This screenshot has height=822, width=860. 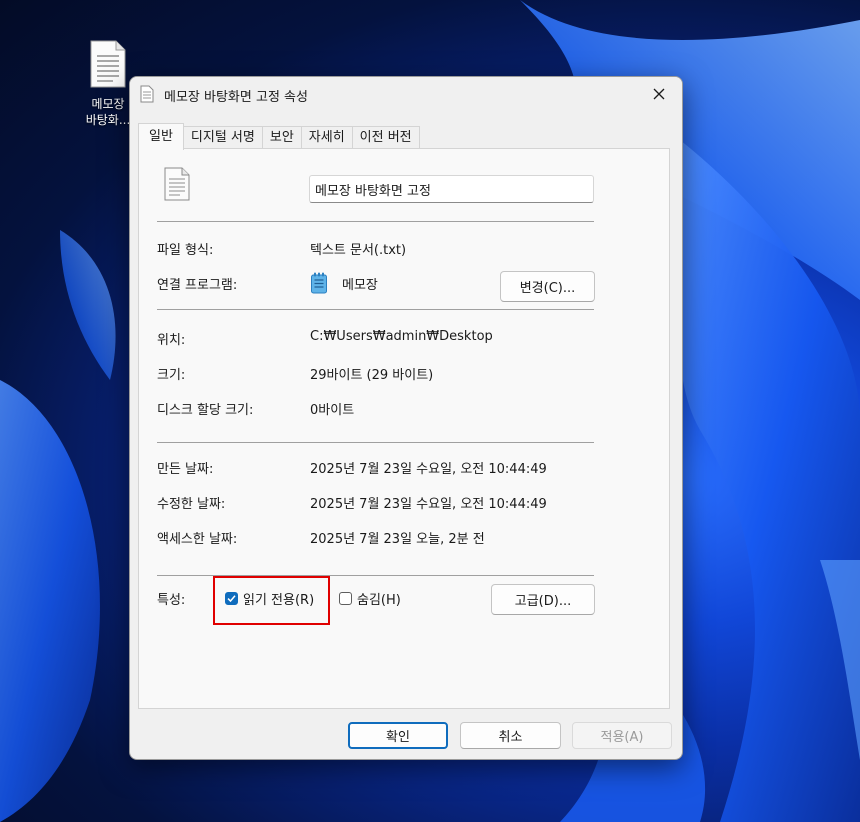 What do you see at coordinates (281, 138) in the screenshot?
I see `tab-security: 보안` at bounding box center [281, 138].